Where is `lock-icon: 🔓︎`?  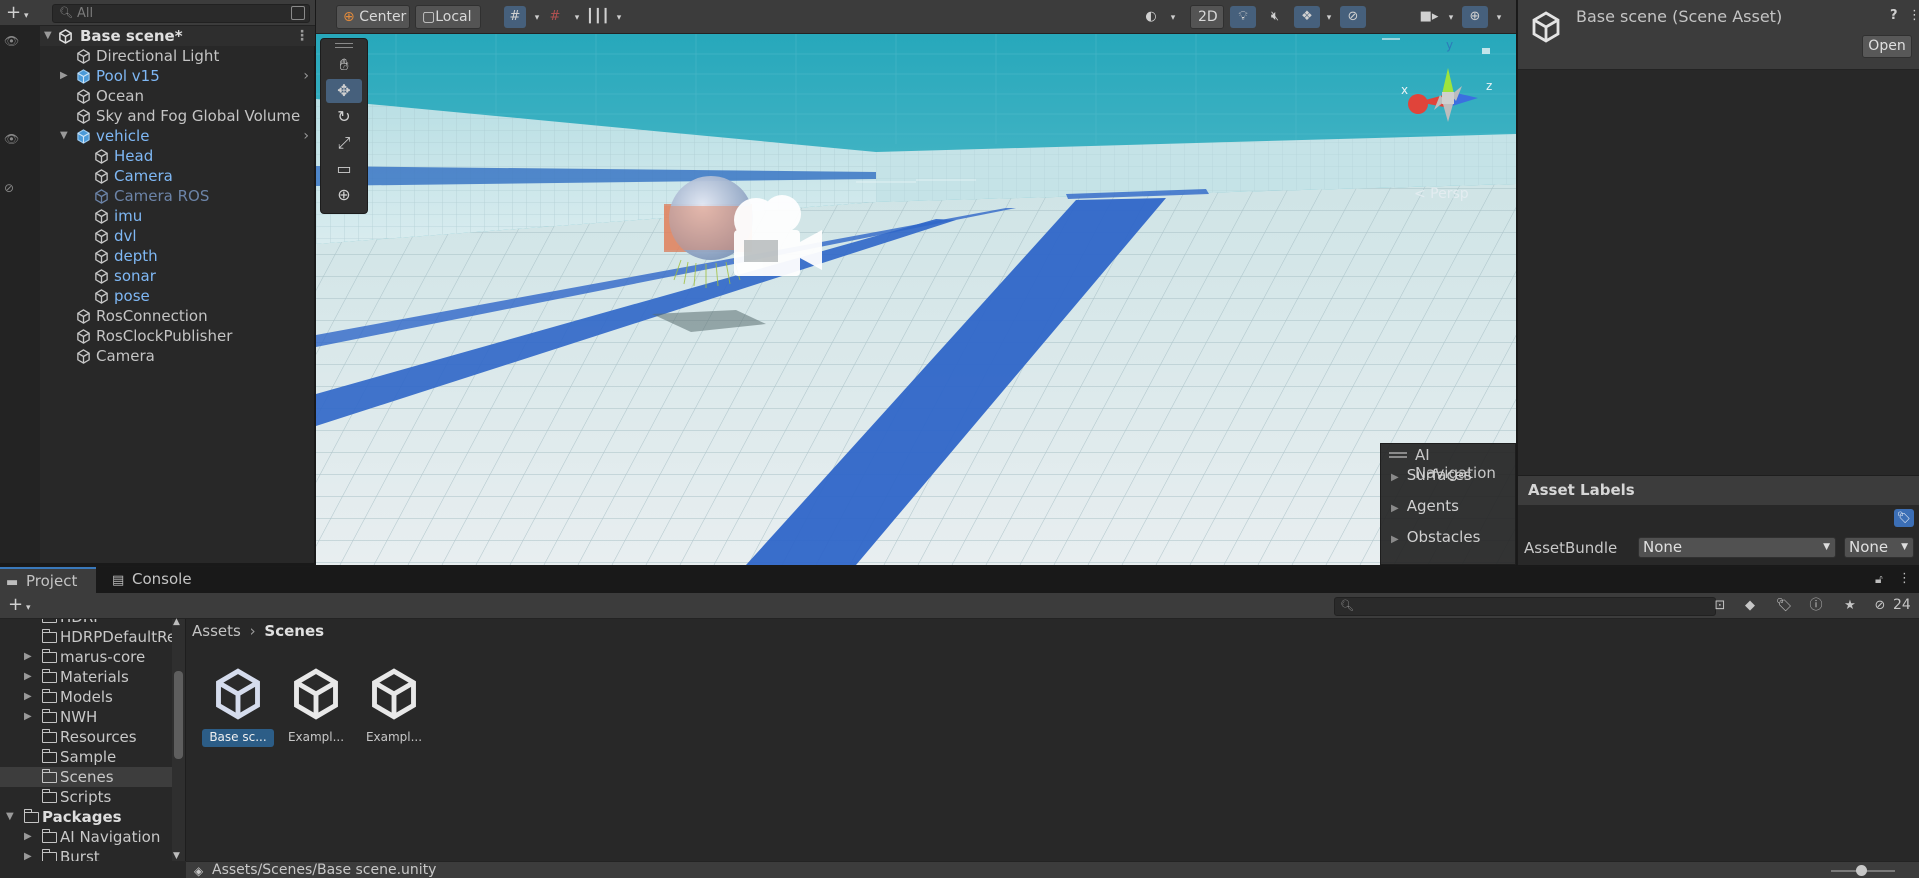 lock-icon: 🔓︎ is located at coordinates (1879, 579).